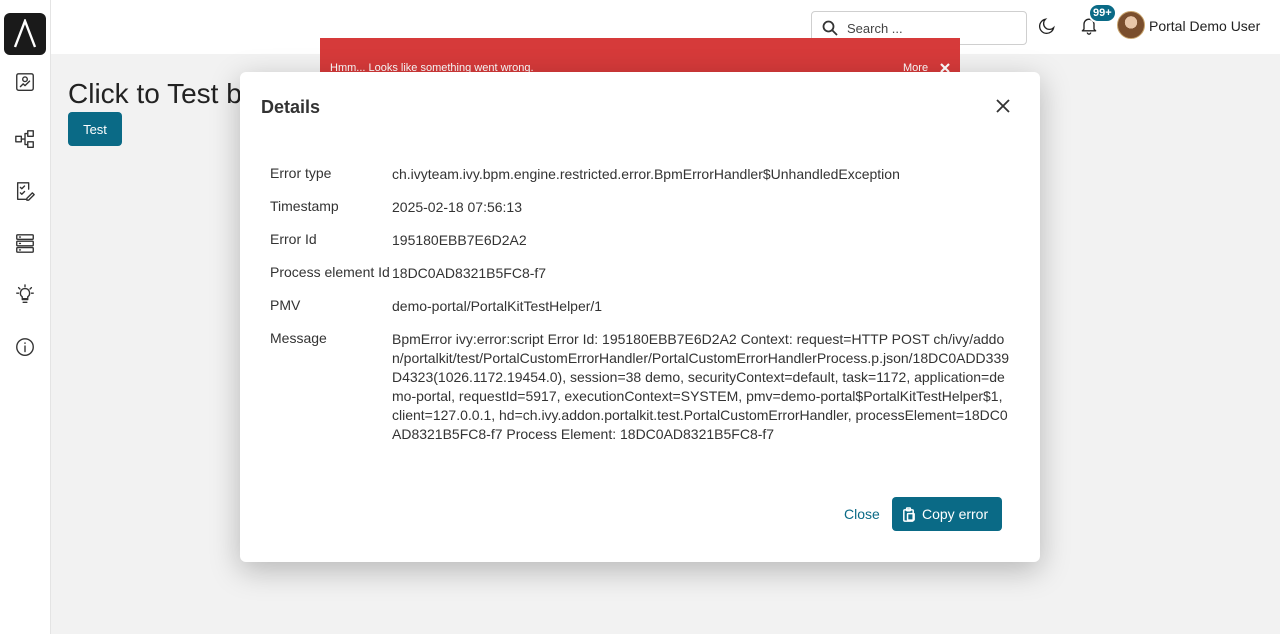 The width and height of the screenshot is (1280, 634). I want to click on detail-value: 18DC0AD8321B5FC8-f7, so click(469, 273).